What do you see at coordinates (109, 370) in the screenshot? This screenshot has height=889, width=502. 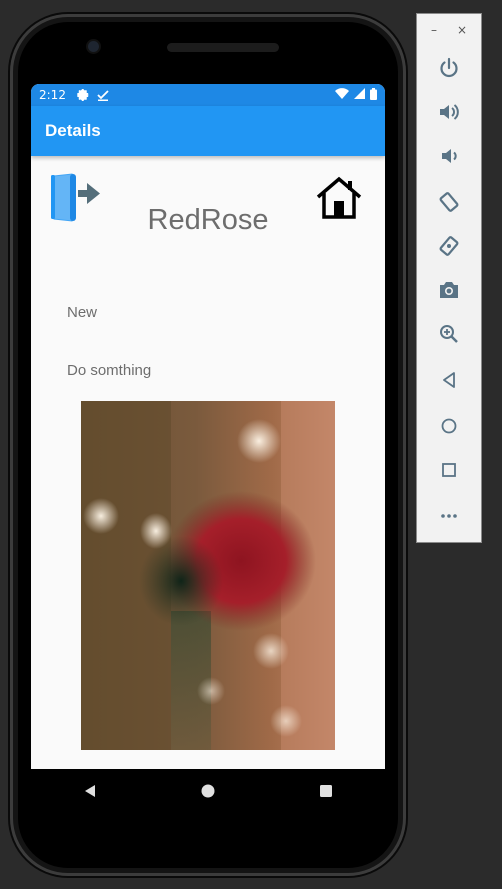 I see `label-do-something: Do somthing` at bounding box center [109, 370].